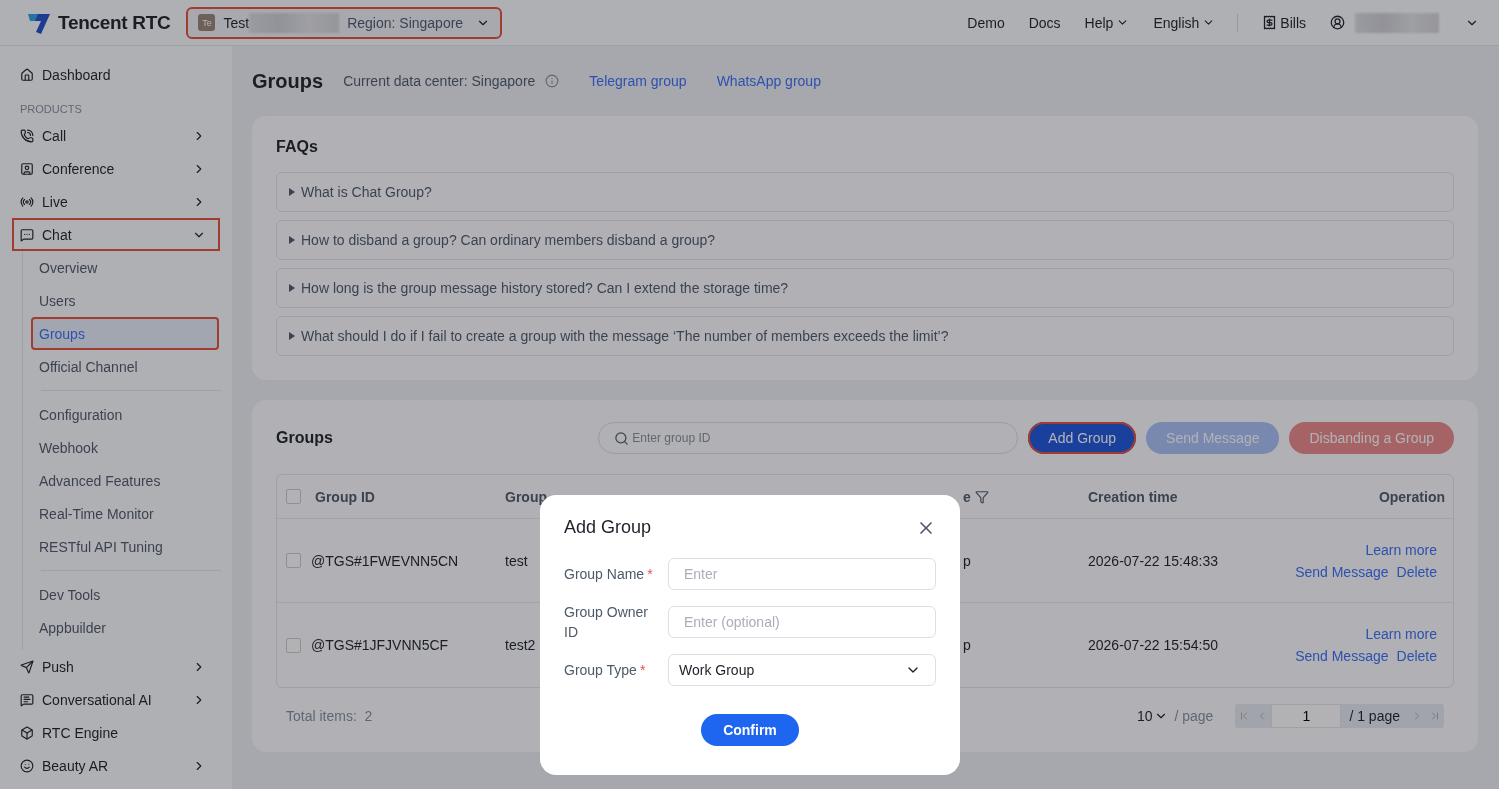  What do you see at coordinates (1153, 645) in the screenshot?
I see `table-cell-text: 2026-07-22 15:54:50` at bounding box center [1153, 645].